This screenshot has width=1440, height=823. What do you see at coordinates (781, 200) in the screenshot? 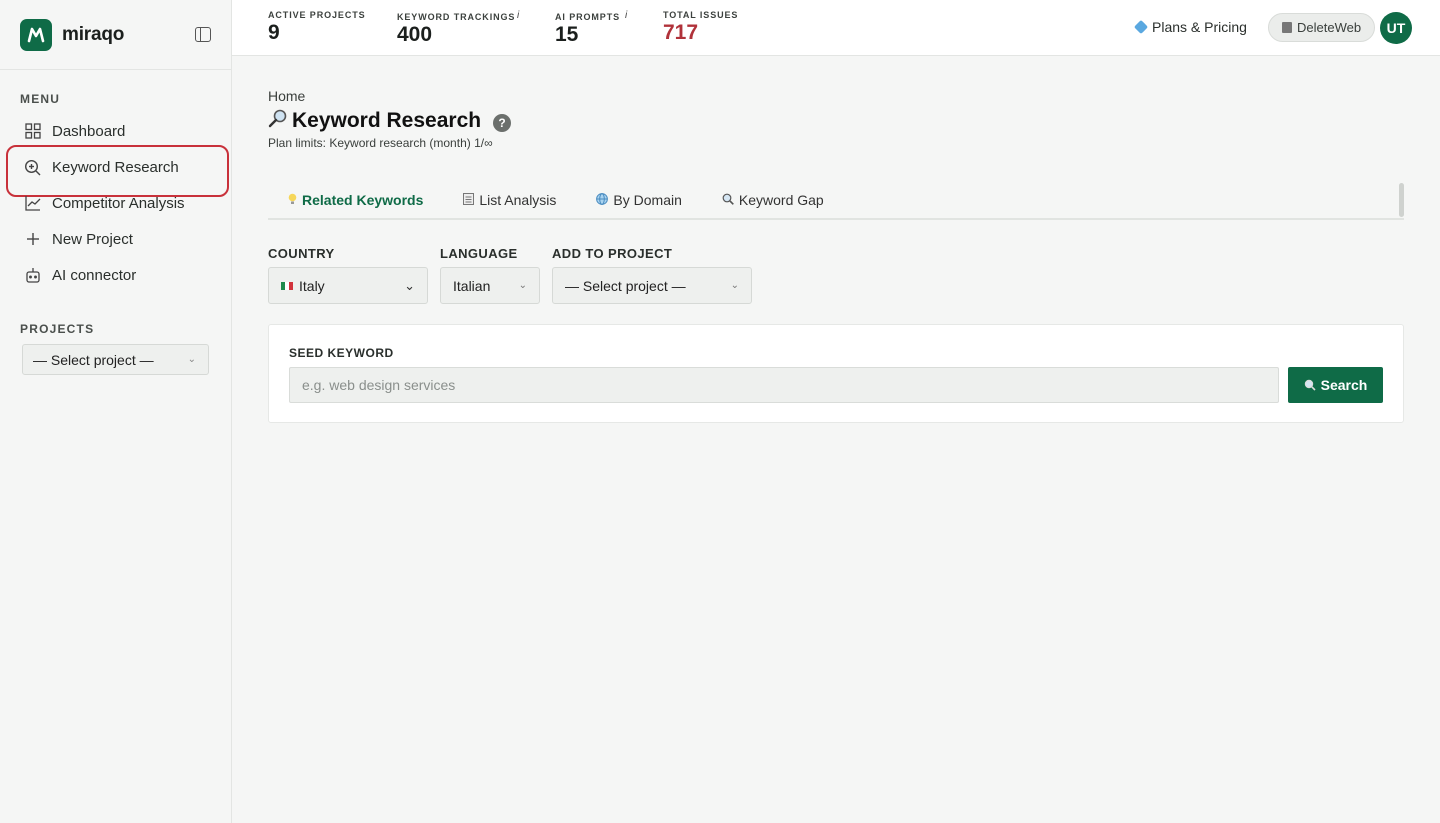
I see `tab-label: Keyword Gap` at bounding box center [781, 200].